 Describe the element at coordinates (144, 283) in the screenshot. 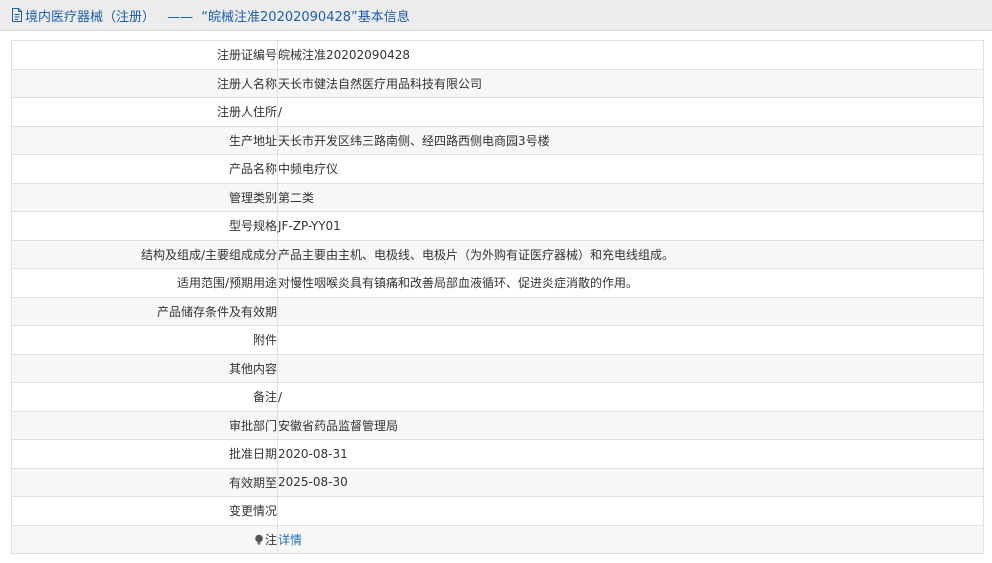

I see `field-label: 适用范围/预期用途` at that location.